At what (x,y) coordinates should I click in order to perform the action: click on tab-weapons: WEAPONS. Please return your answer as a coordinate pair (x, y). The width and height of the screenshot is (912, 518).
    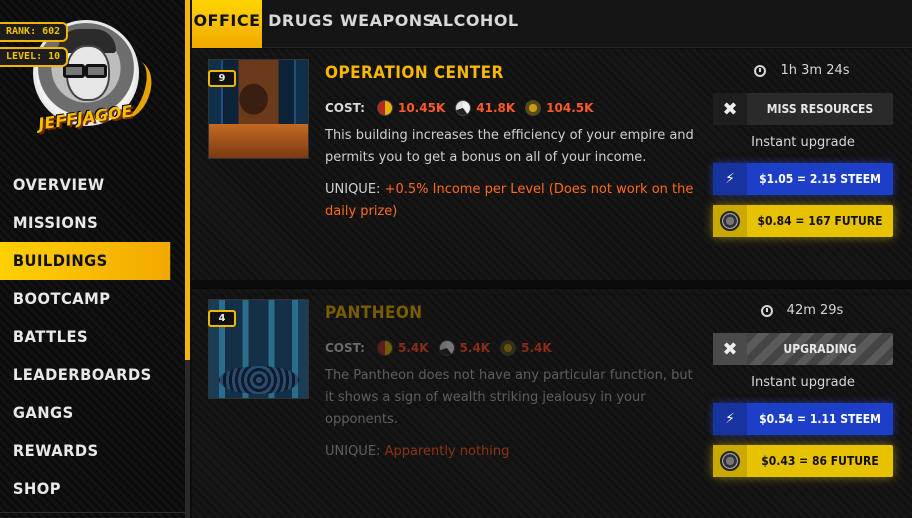
    Looking at the image, I should click on (387, 24).